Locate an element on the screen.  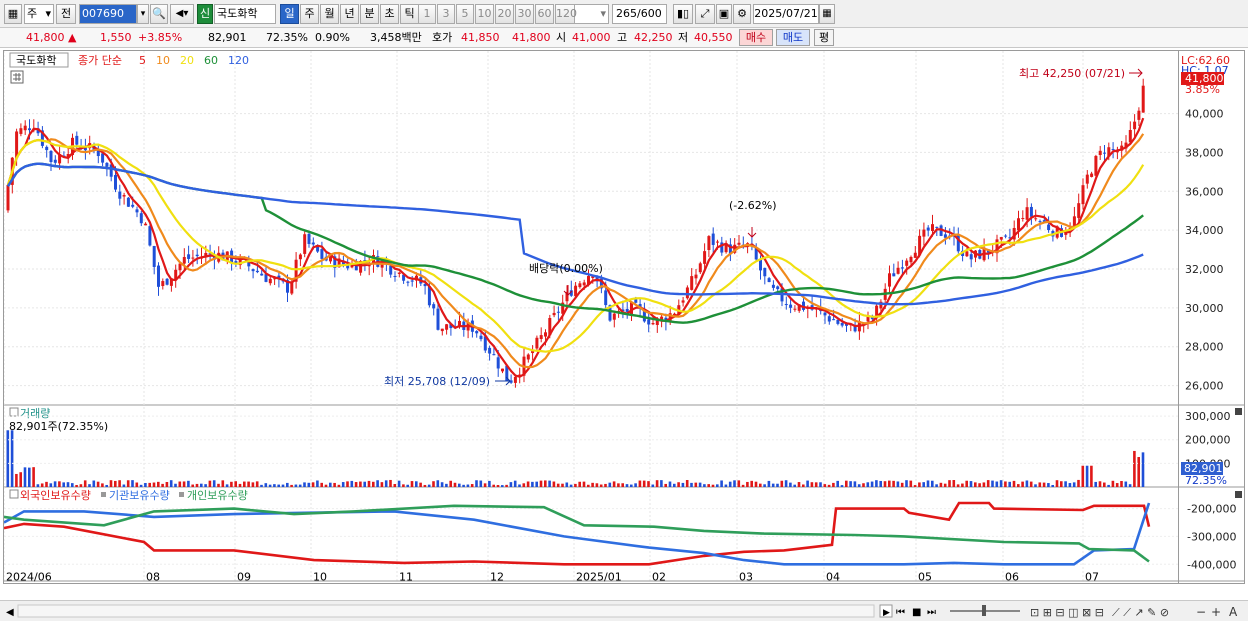
first-page-icon: ⏮ is located at coordinates (900, 612).